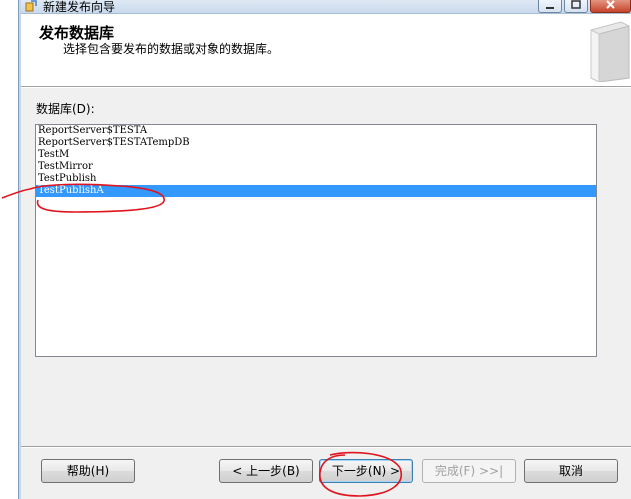  Describe the element at coordinates (610, 51) in the screenshot. I see `database-graphic-icon` at that location.